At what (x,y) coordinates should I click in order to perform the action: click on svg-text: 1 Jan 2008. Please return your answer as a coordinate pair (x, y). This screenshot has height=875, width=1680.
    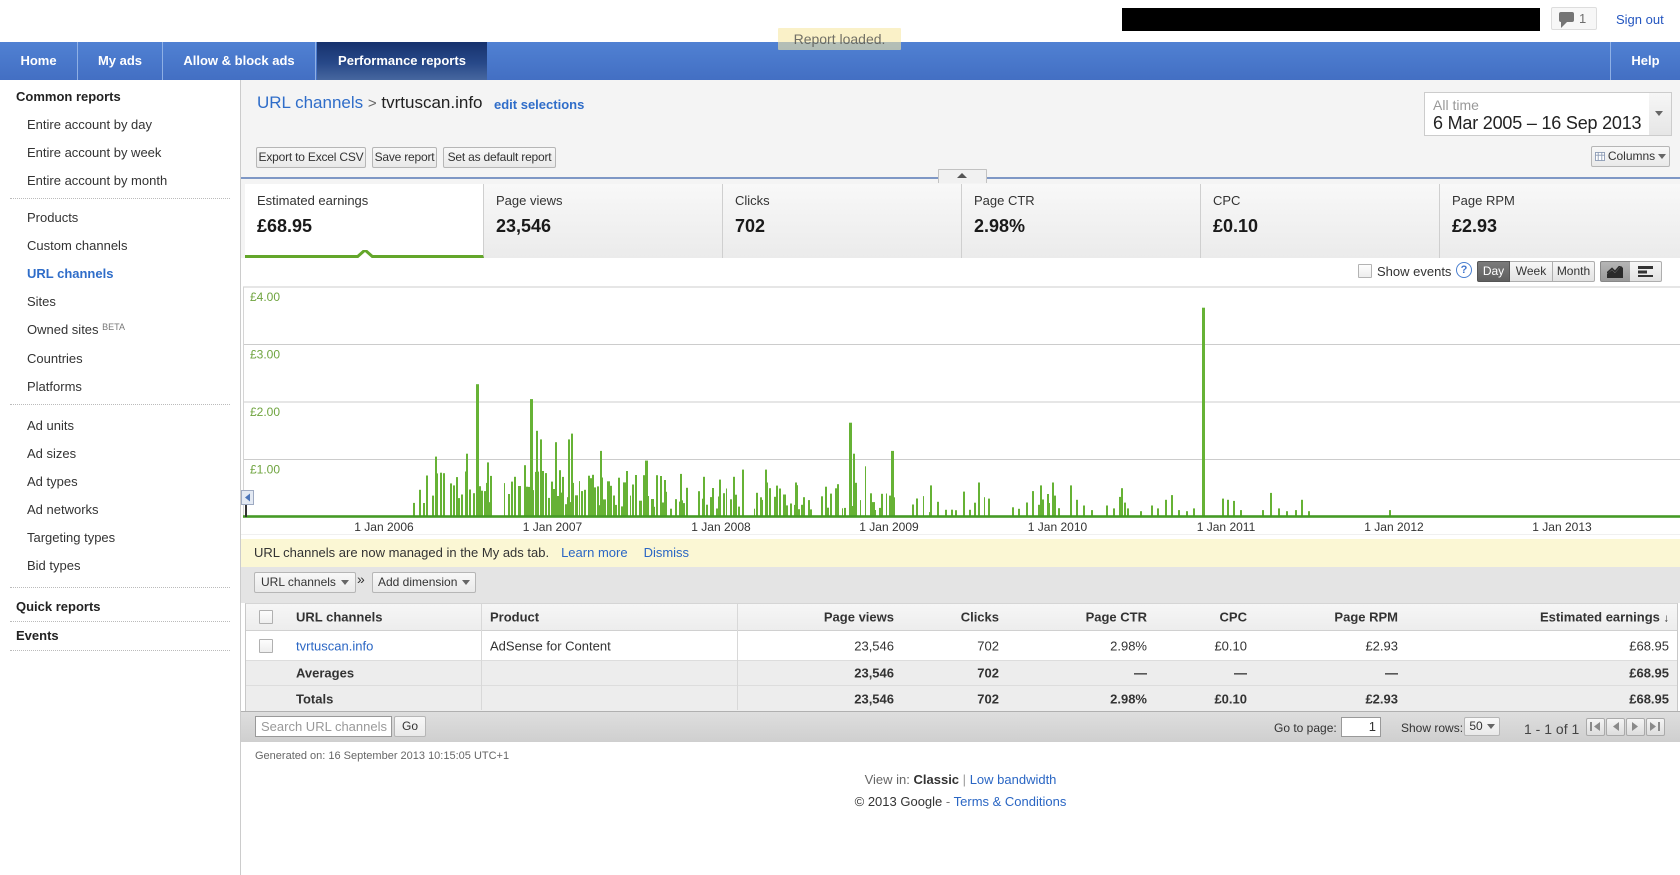
    Looking at the image, I should click on (721, 527).